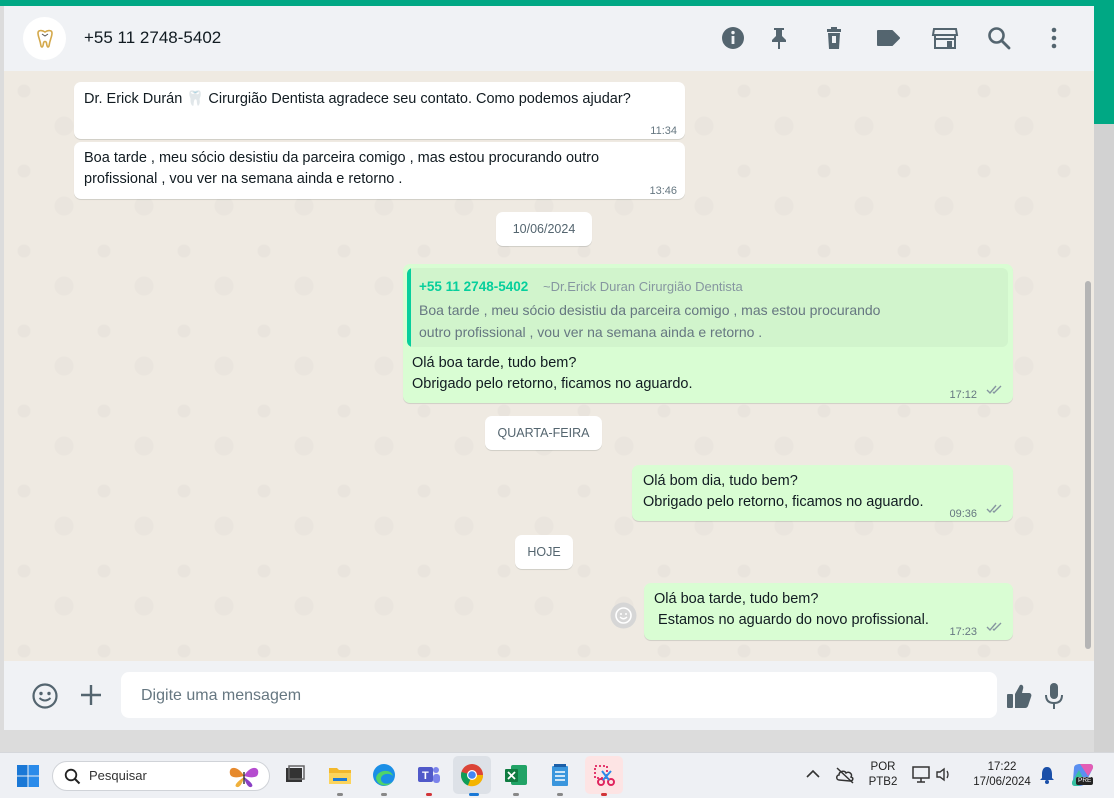 Image resolution: width=1114 pixels, height=798 pixels. What do you see at coordinates (1088, 465) in the screenshot?
I see `chat-scrollbar` at bounding box center [1088, 465].